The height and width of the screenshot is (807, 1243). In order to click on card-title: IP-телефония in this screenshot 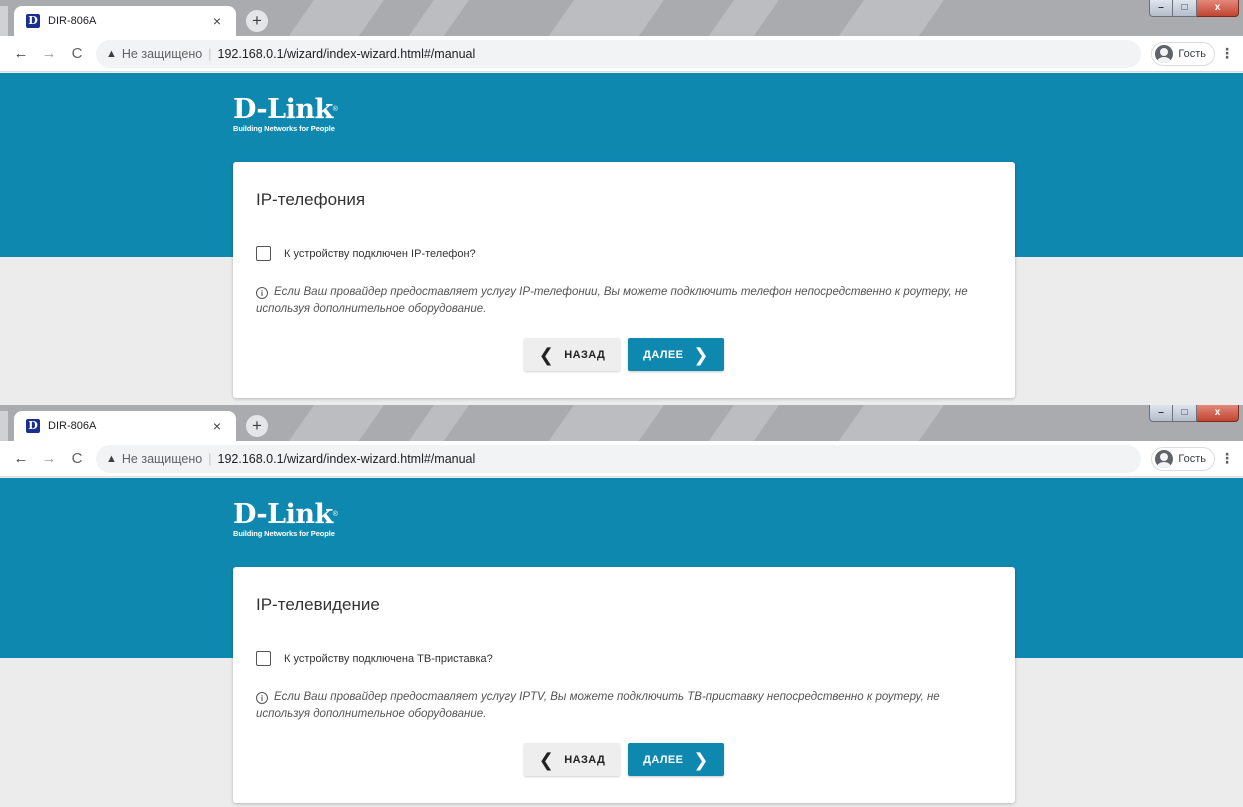, I will do `click(311, 199)`.